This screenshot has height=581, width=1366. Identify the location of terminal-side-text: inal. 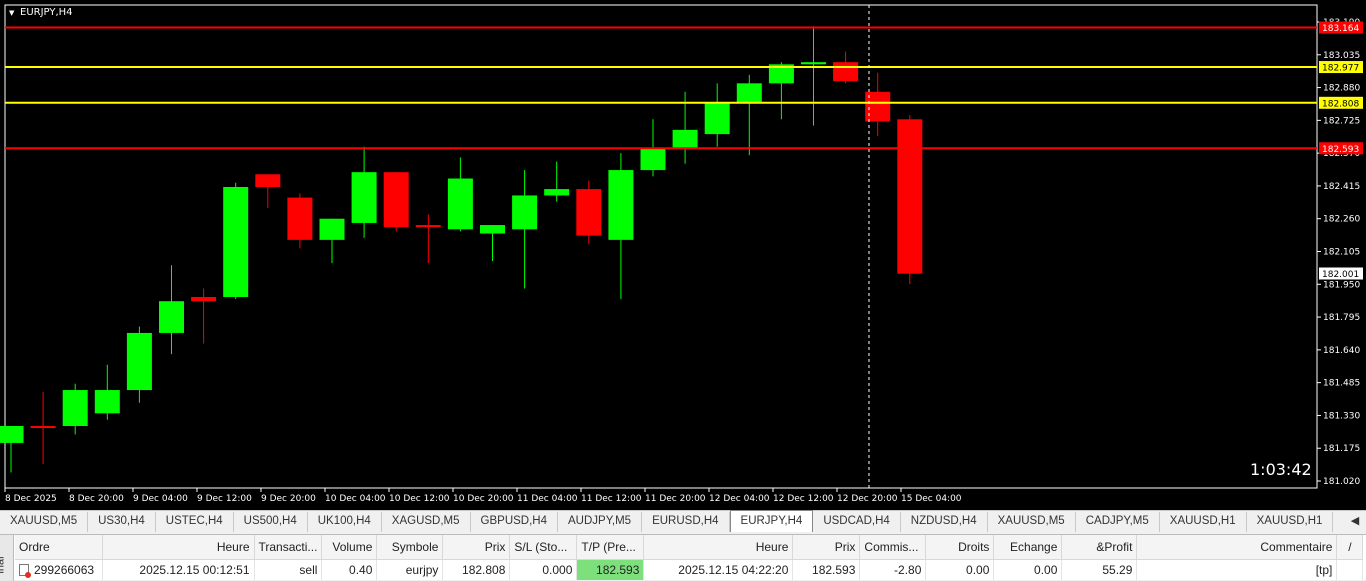
(3, 565).